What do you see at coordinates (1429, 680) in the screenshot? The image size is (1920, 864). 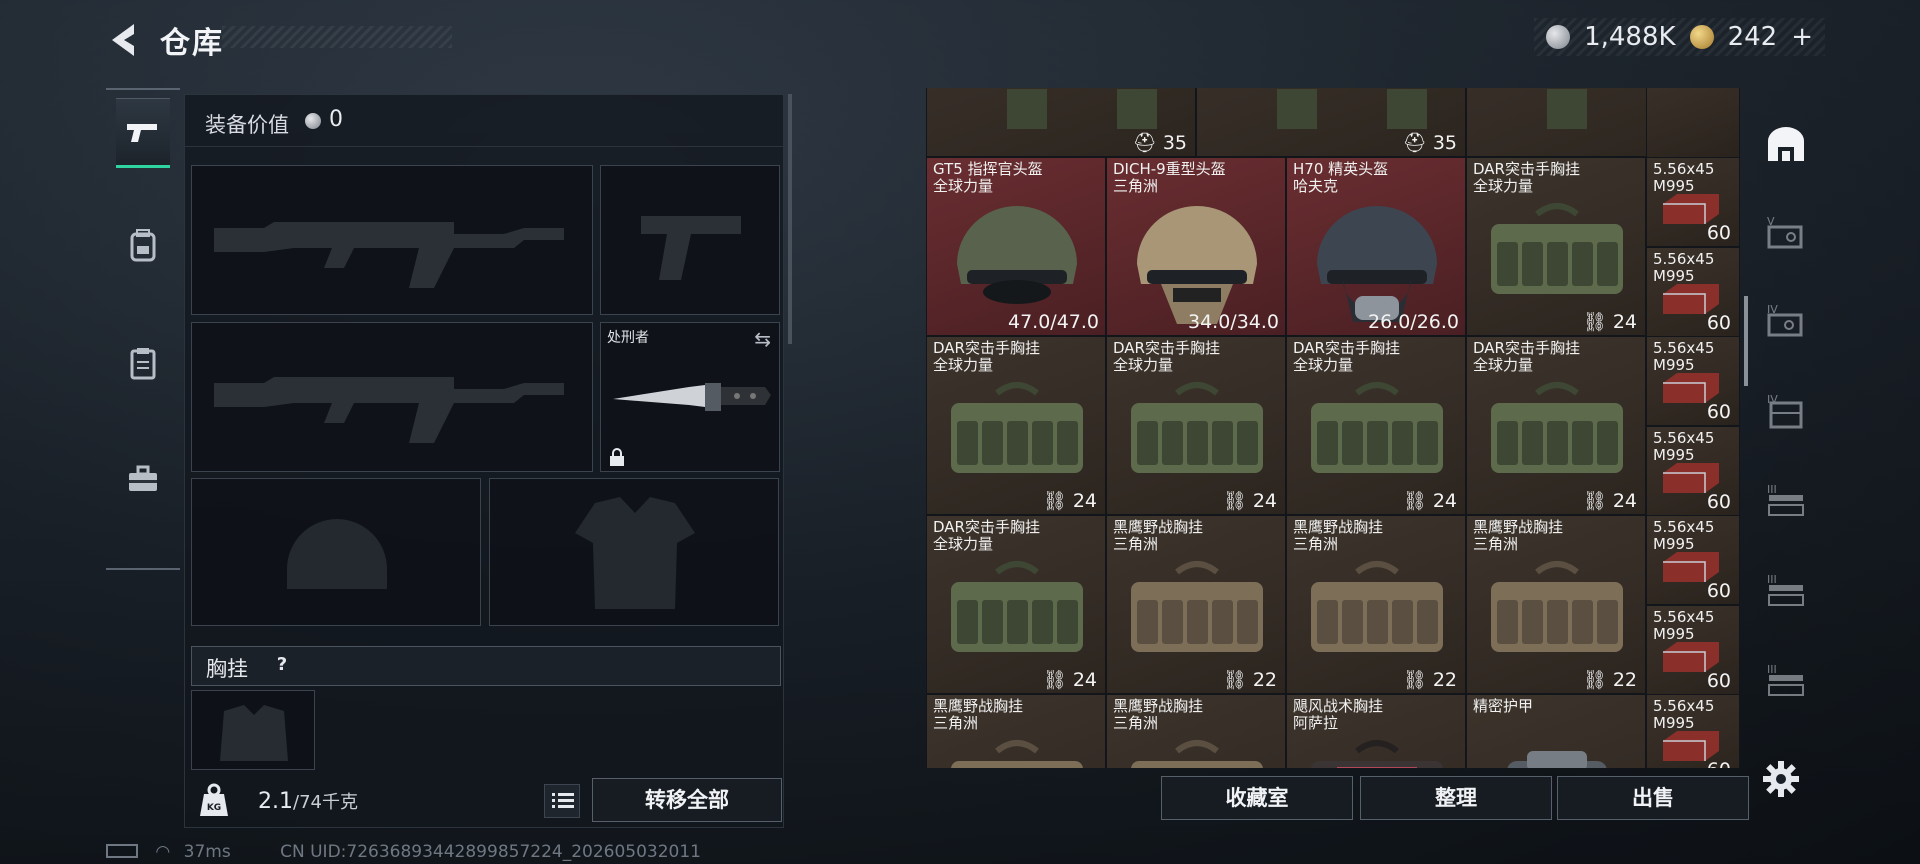 I see `capacity-value: ⛓ 22` at bounding box center [1429, 680].